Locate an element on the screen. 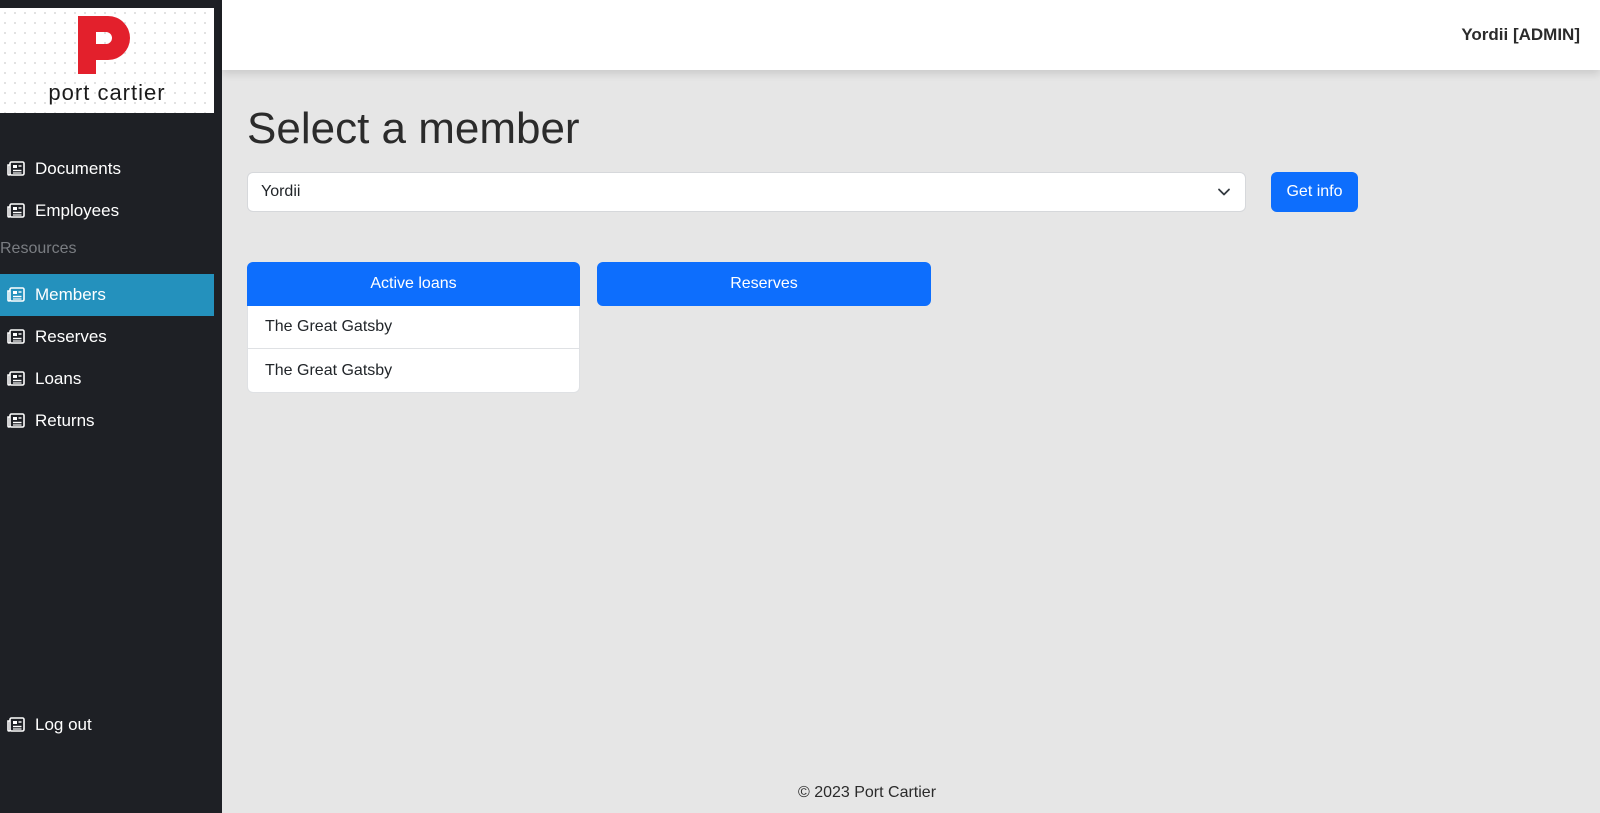  tab-reserves: Reserves is located at coordinates (764, 284).